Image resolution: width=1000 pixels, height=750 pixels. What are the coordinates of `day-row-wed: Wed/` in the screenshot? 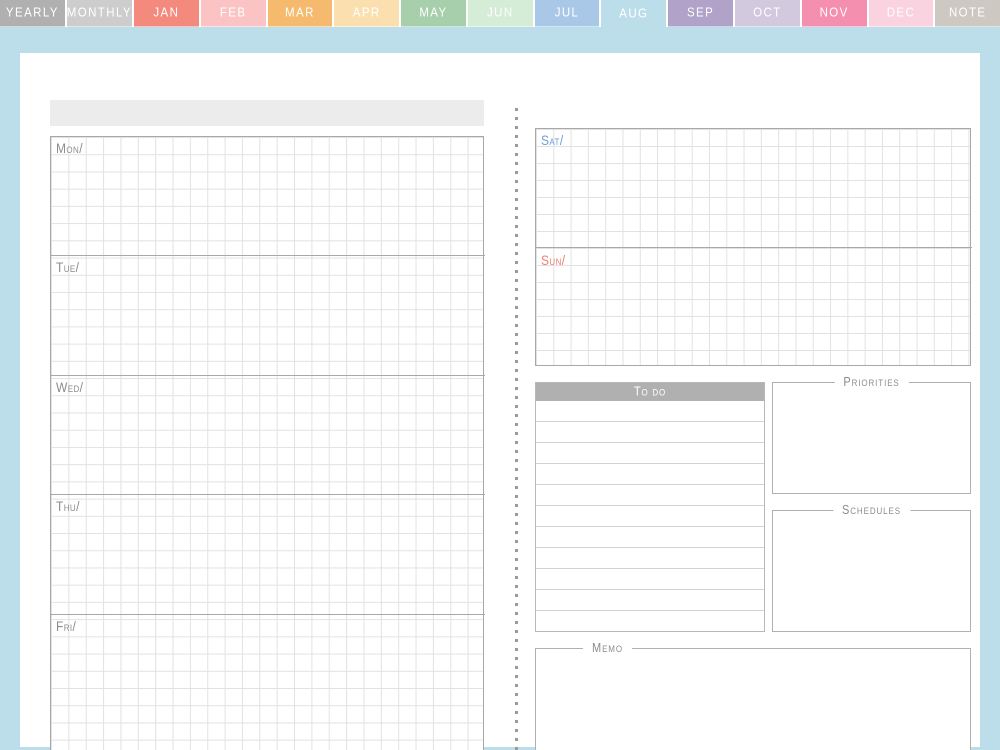 It's located at (268, 436).